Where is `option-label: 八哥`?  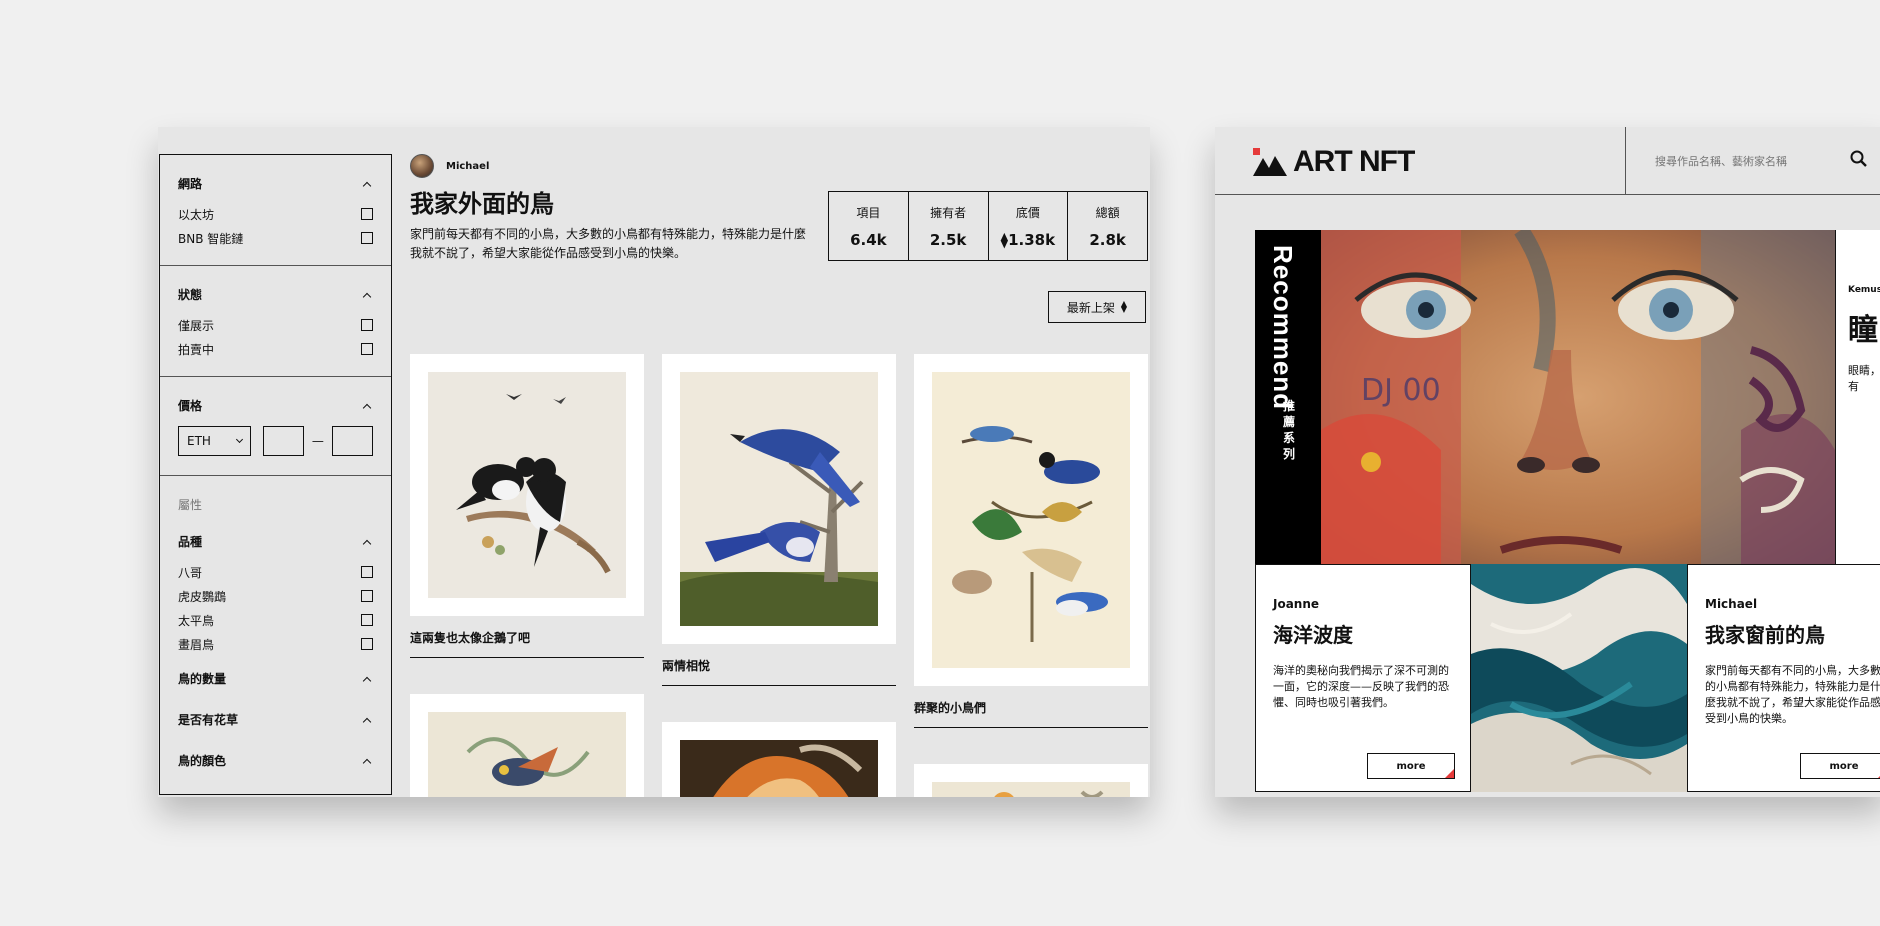 option-label: 八哥 is located at coordinates (190, 572).